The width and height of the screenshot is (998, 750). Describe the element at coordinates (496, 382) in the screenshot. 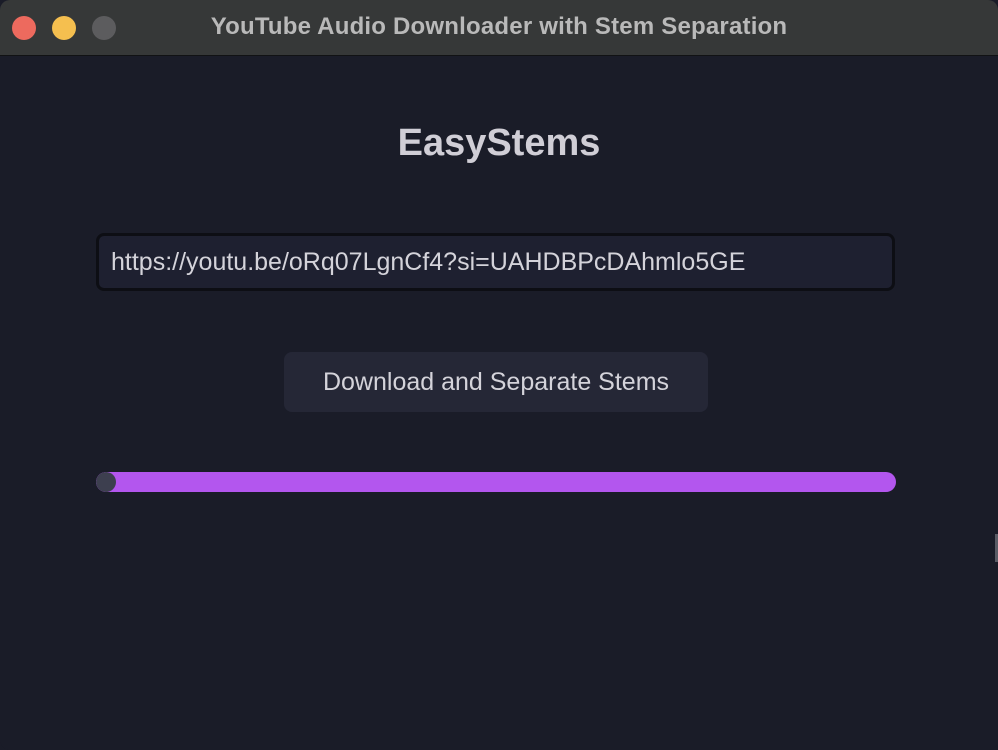

I see `download-separate-button: Download and Separate Stems` at that location.